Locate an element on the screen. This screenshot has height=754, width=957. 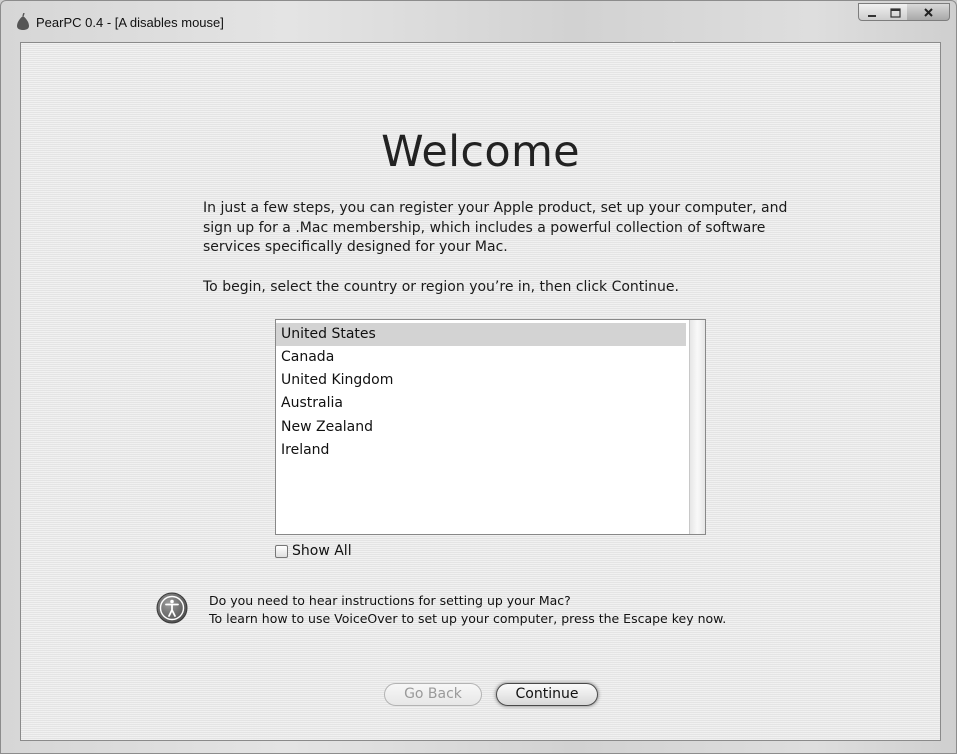
country-item-united-states: United States is located at coordinates (481, 334).